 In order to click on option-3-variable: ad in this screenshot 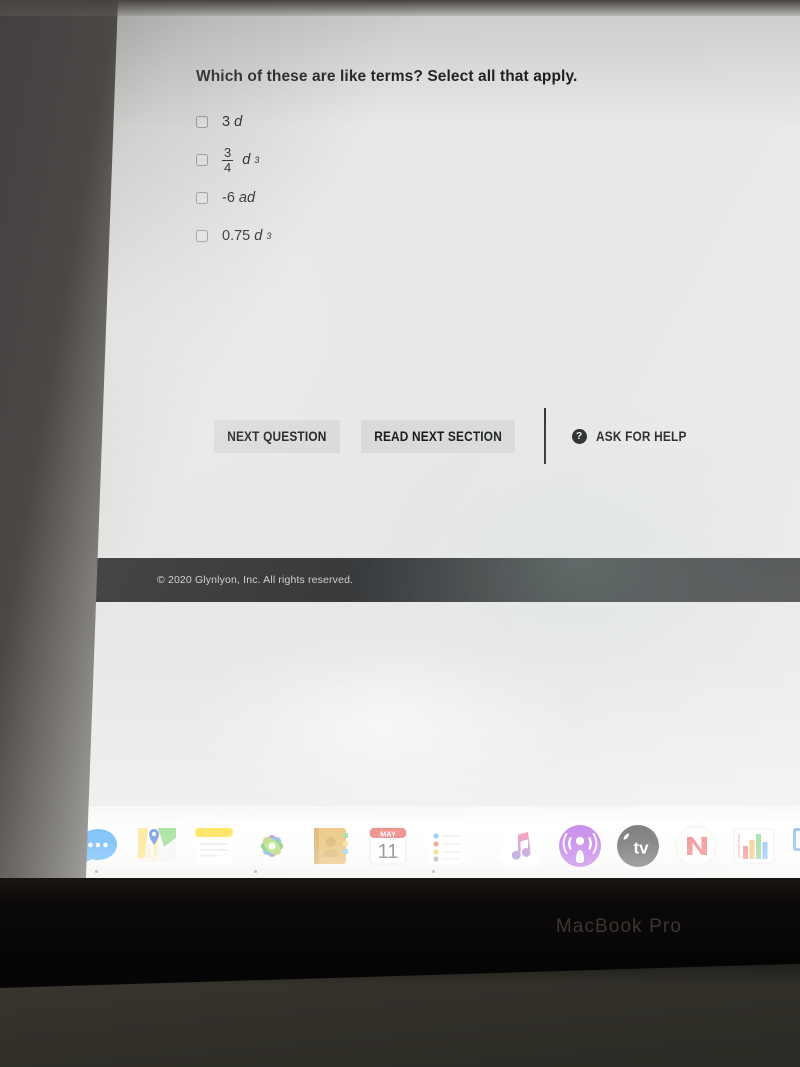, I will do `click(247, 198)`.